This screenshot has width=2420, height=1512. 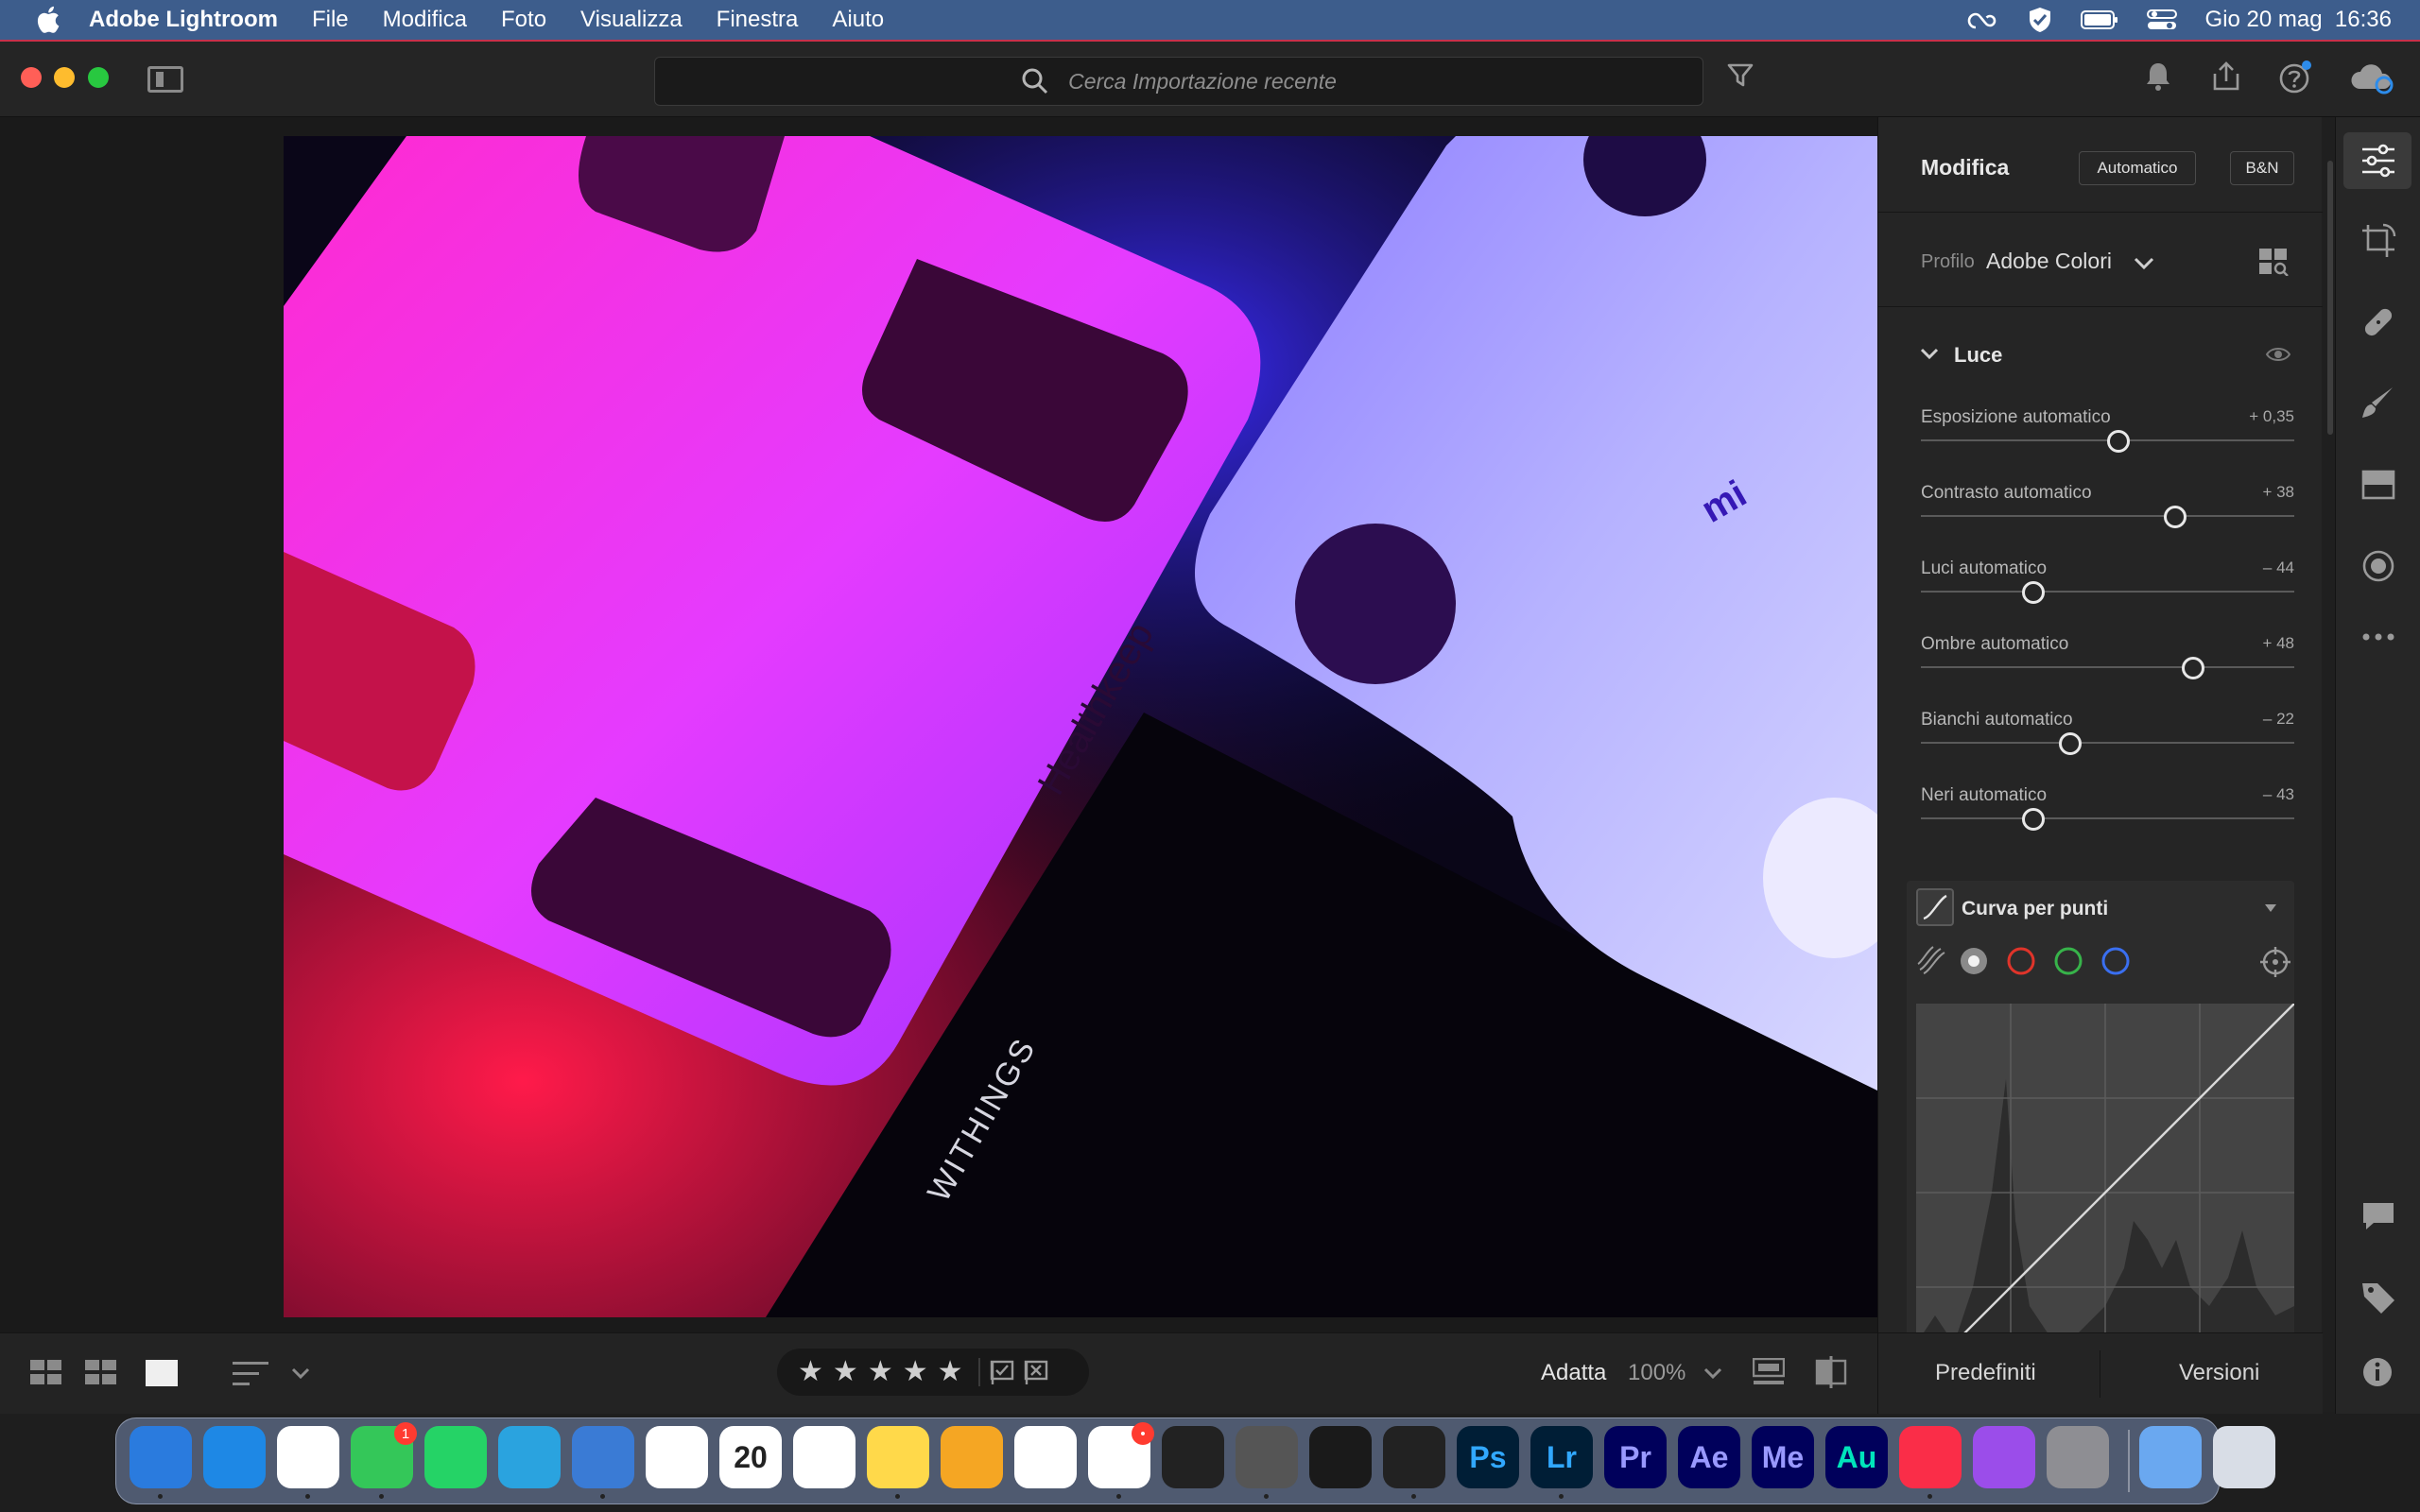 What do you see at coordinates (2298, 20) in the screenshot?
I see `menubar-clock: Gio 20 mag 16:36` at bounding box center [2298, 20].